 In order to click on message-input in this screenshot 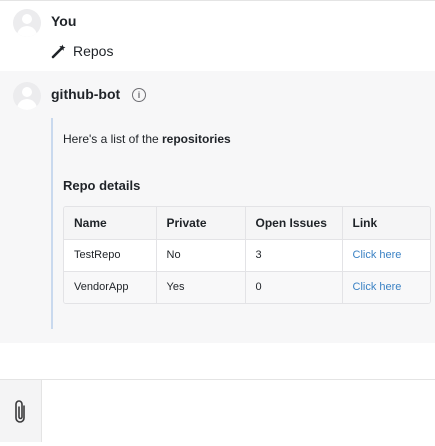, I will do `click(239, 411)`.